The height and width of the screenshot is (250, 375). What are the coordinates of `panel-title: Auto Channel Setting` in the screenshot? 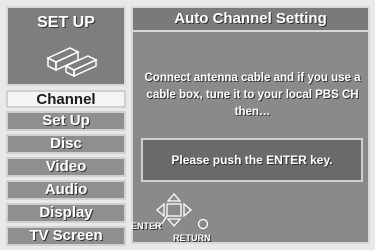 It's located at (250, 20).